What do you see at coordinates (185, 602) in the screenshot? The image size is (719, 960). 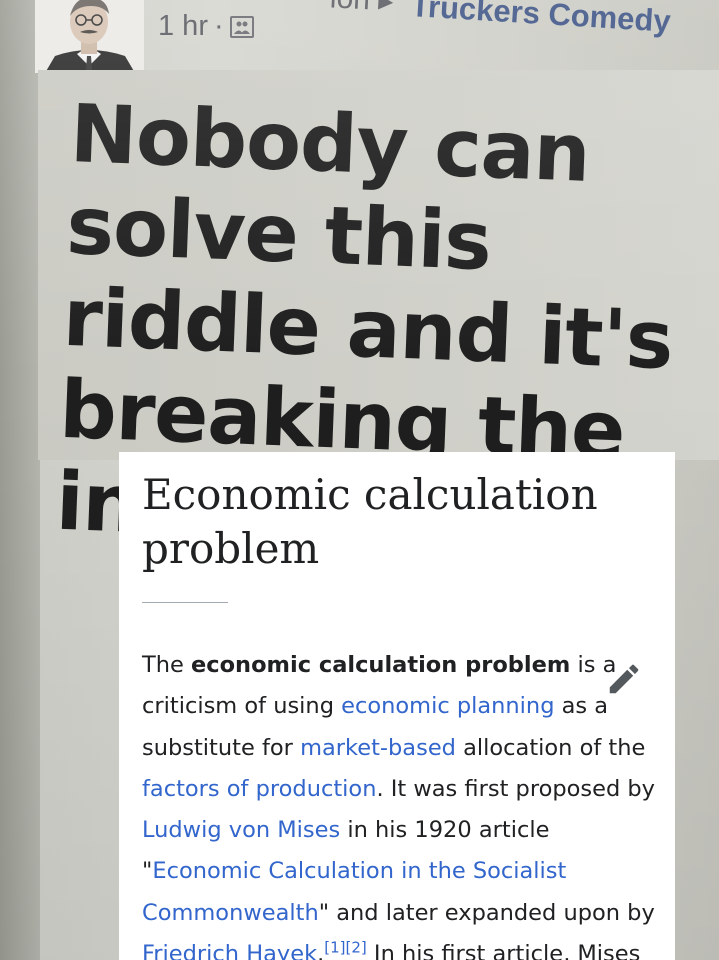 I see `title-divider` at bounding box center [185, 602].